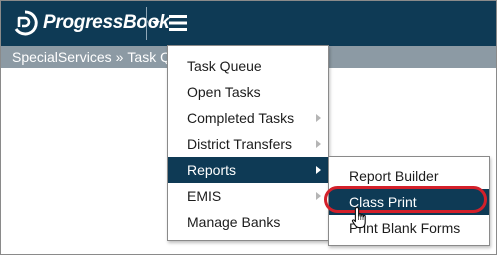 This screenshot has height=255, width=497. I want to click on submenu-item-label: Report Builder, so click(394, 176).